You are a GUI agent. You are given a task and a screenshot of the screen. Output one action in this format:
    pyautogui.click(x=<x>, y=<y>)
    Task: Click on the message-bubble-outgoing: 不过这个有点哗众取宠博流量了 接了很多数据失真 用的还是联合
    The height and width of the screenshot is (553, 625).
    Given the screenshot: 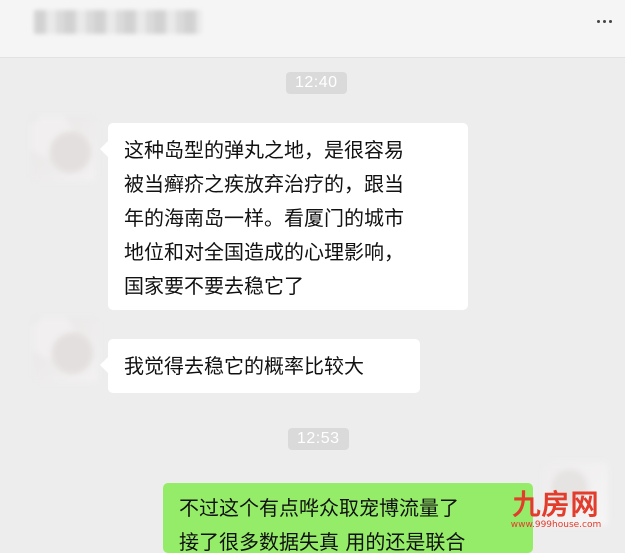 What is the action you would take?
    pyautogui.click(x=348, y=518)
    